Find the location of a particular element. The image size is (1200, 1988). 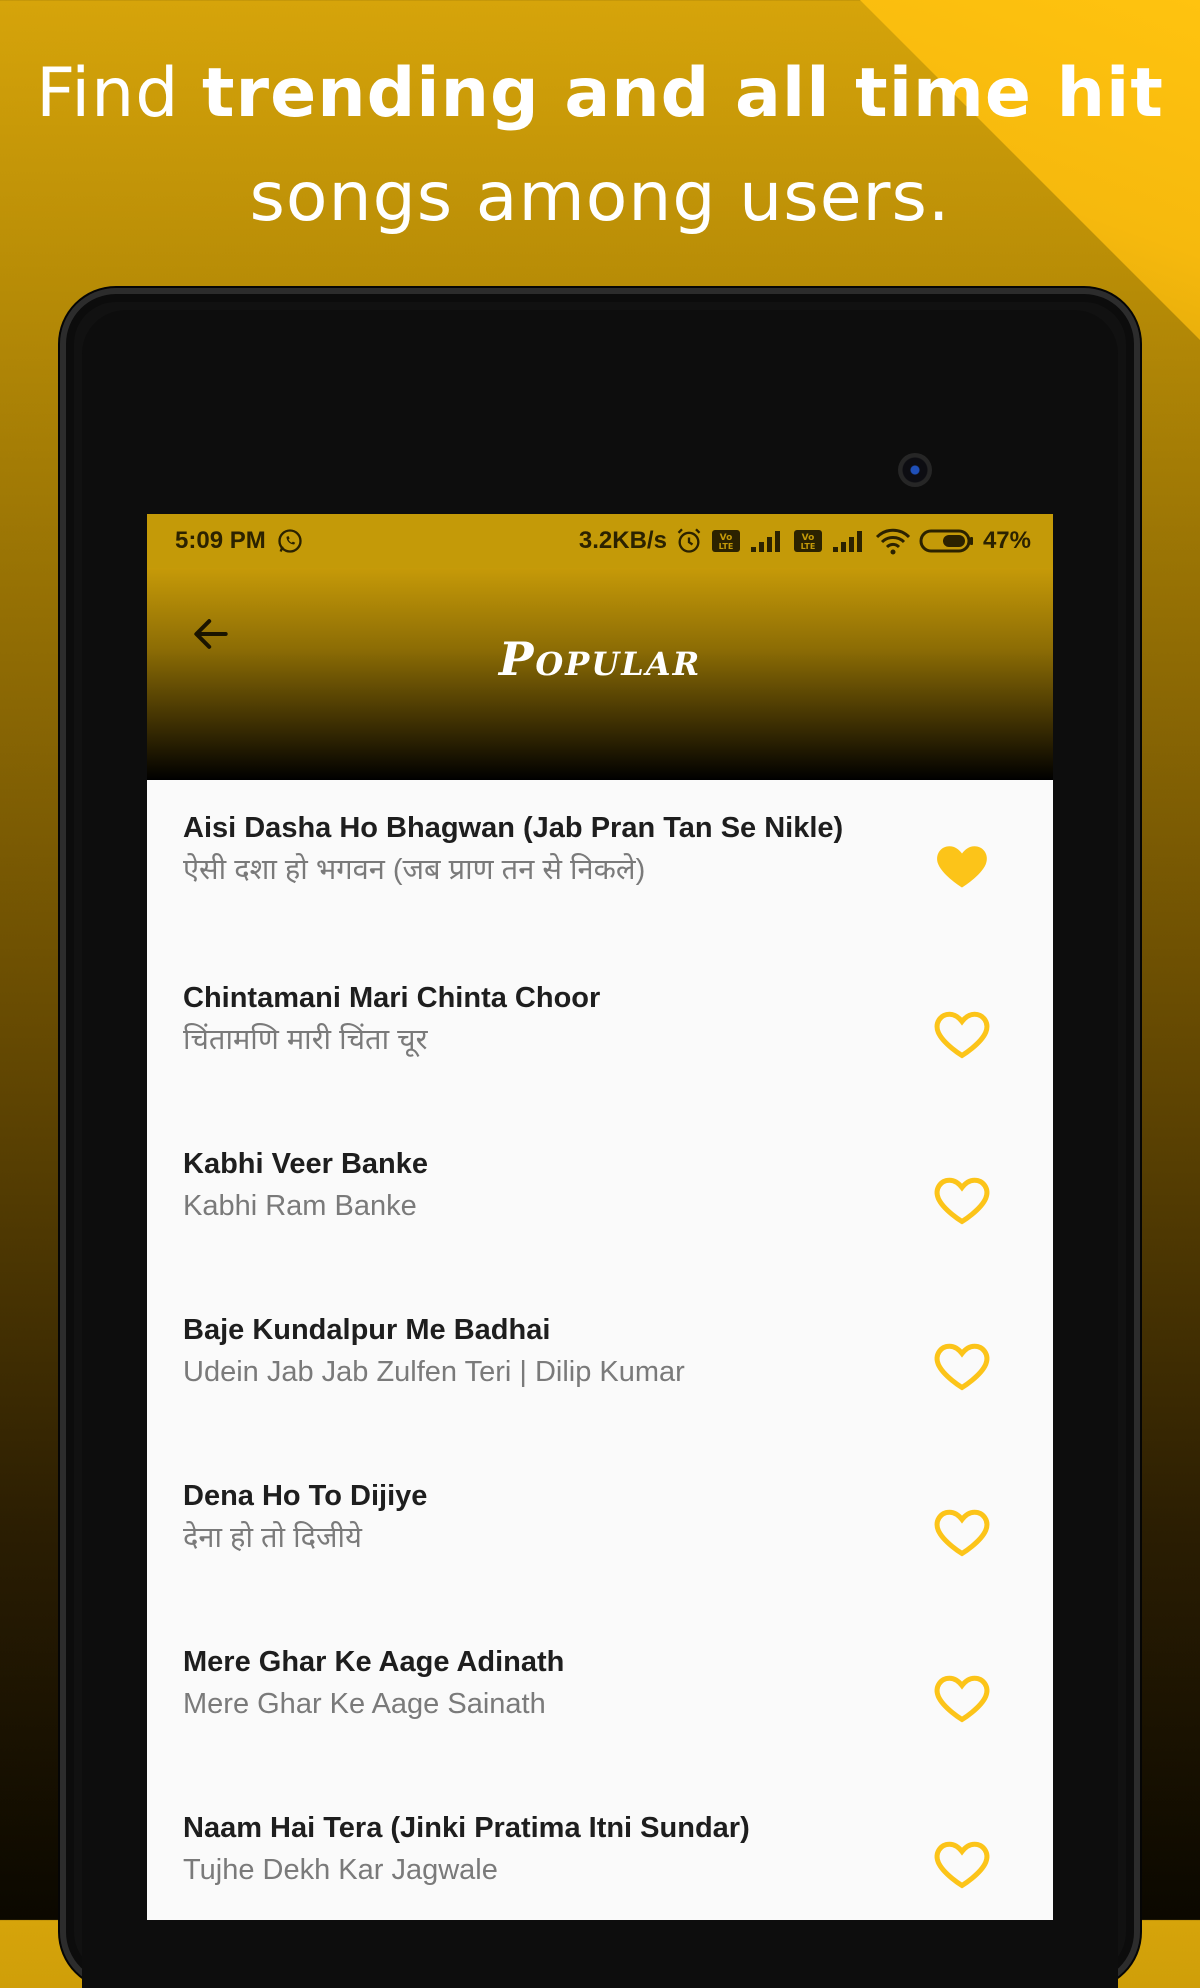

status-bar: 5:09 PM 3.2KB/s Vo LTE Vo LTE 47% is located at coordinates (600, 541).